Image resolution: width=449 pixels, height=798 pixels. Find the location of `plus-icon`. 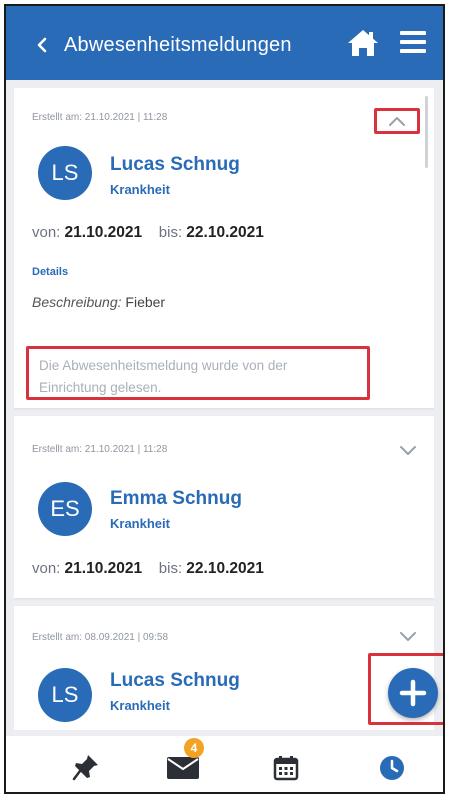

plus-icon is located at coordinates (413, 693).